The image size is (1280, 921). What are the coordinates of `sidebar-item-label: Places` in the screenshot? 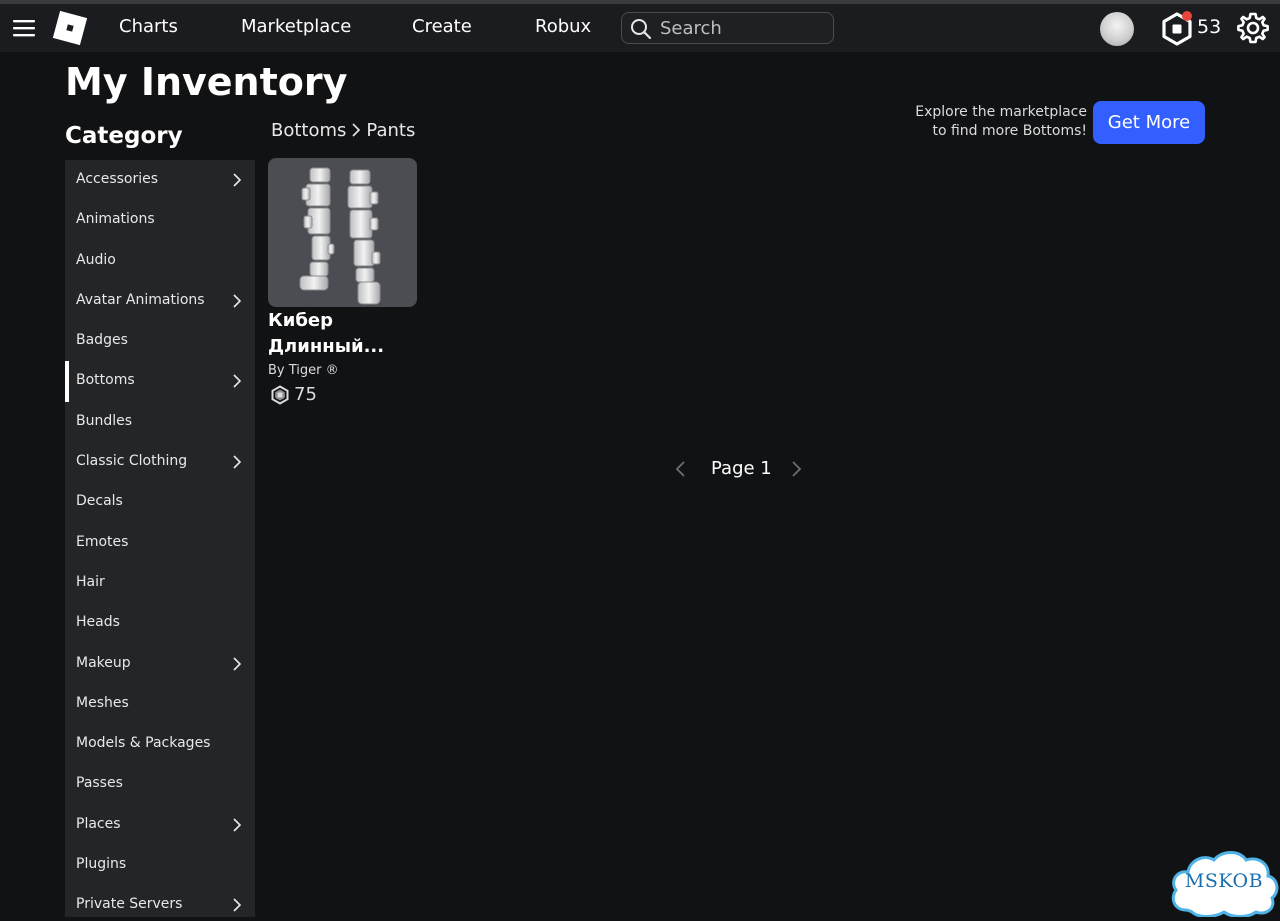 It's located at (98, 823).